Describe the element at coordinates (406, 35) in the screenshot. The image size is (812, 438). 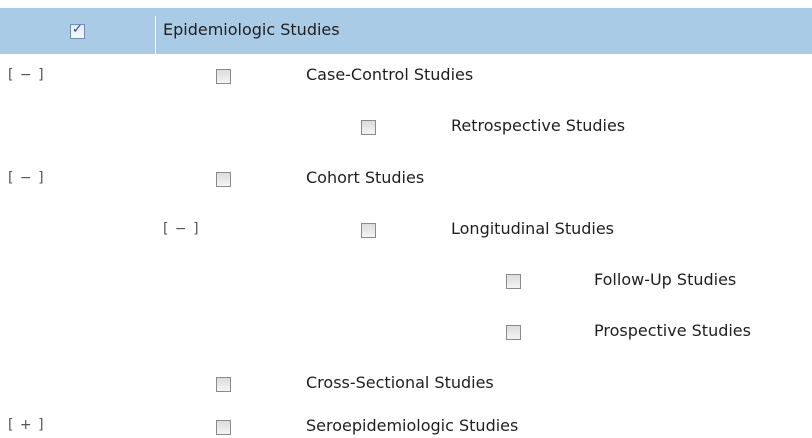
I see `tree-row-root: ✓ Epidemiologic Studies` at that location.